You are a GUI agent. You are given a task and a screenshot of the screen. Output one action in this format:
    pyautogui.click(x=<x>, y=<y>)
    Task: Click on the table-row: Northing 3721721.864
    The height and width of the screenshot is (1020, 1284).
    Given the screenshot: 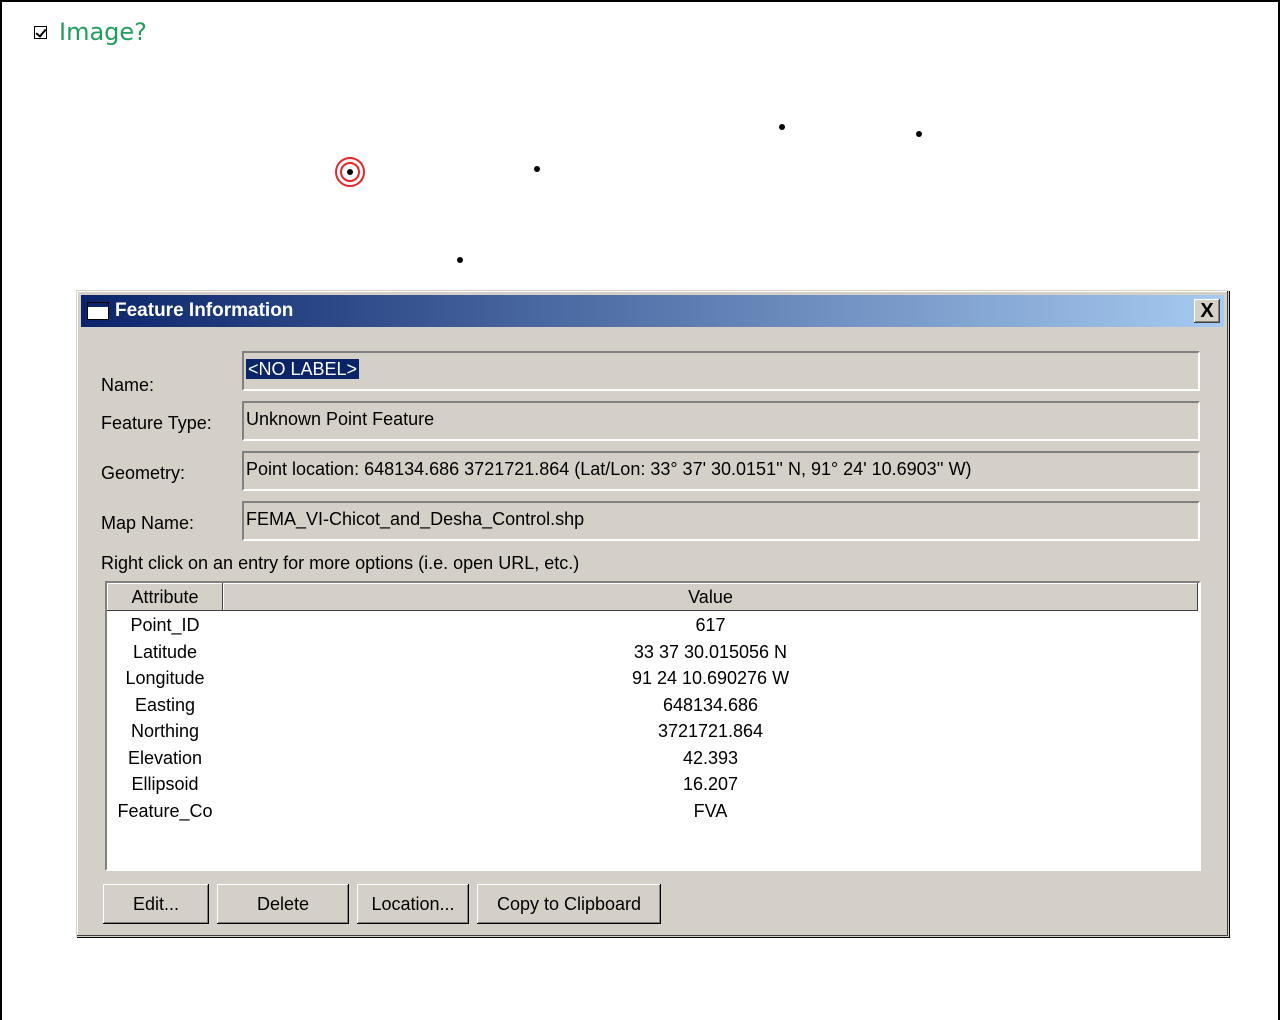 What is the action you would take?
    pyautogui.click(x=653, y=734)
    